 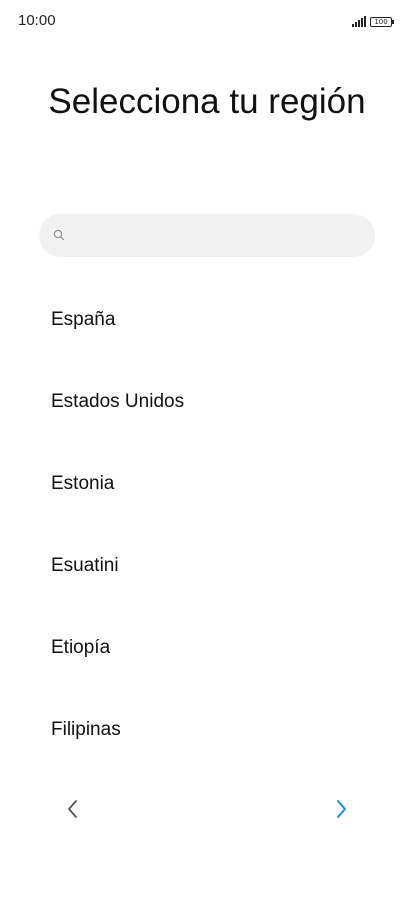 I want to click on status-icons: 100, so click(x=373, y=20).